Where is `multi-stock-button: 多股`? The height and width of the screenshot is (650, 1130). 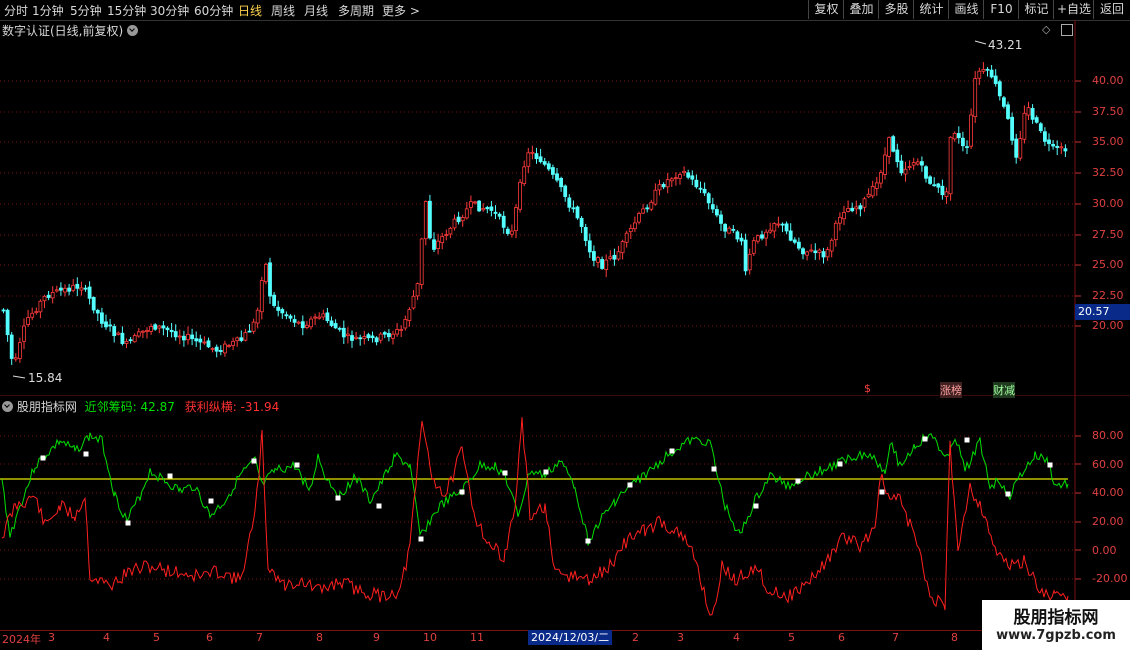 multi-stock-button: 多股 is located at coordinates (896, 9).